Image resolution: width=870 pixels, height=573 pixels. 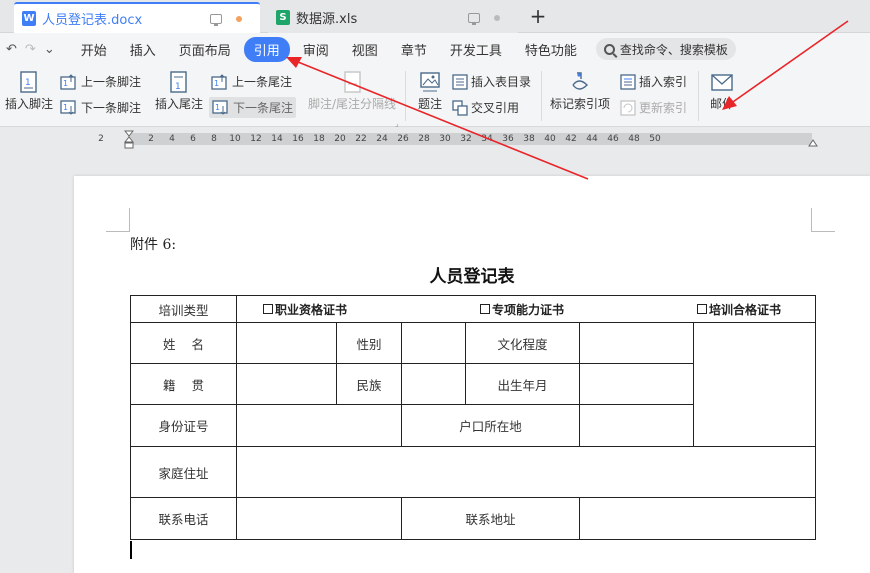 I want to click on caption-button: 题注, so click(x=430, y=91).